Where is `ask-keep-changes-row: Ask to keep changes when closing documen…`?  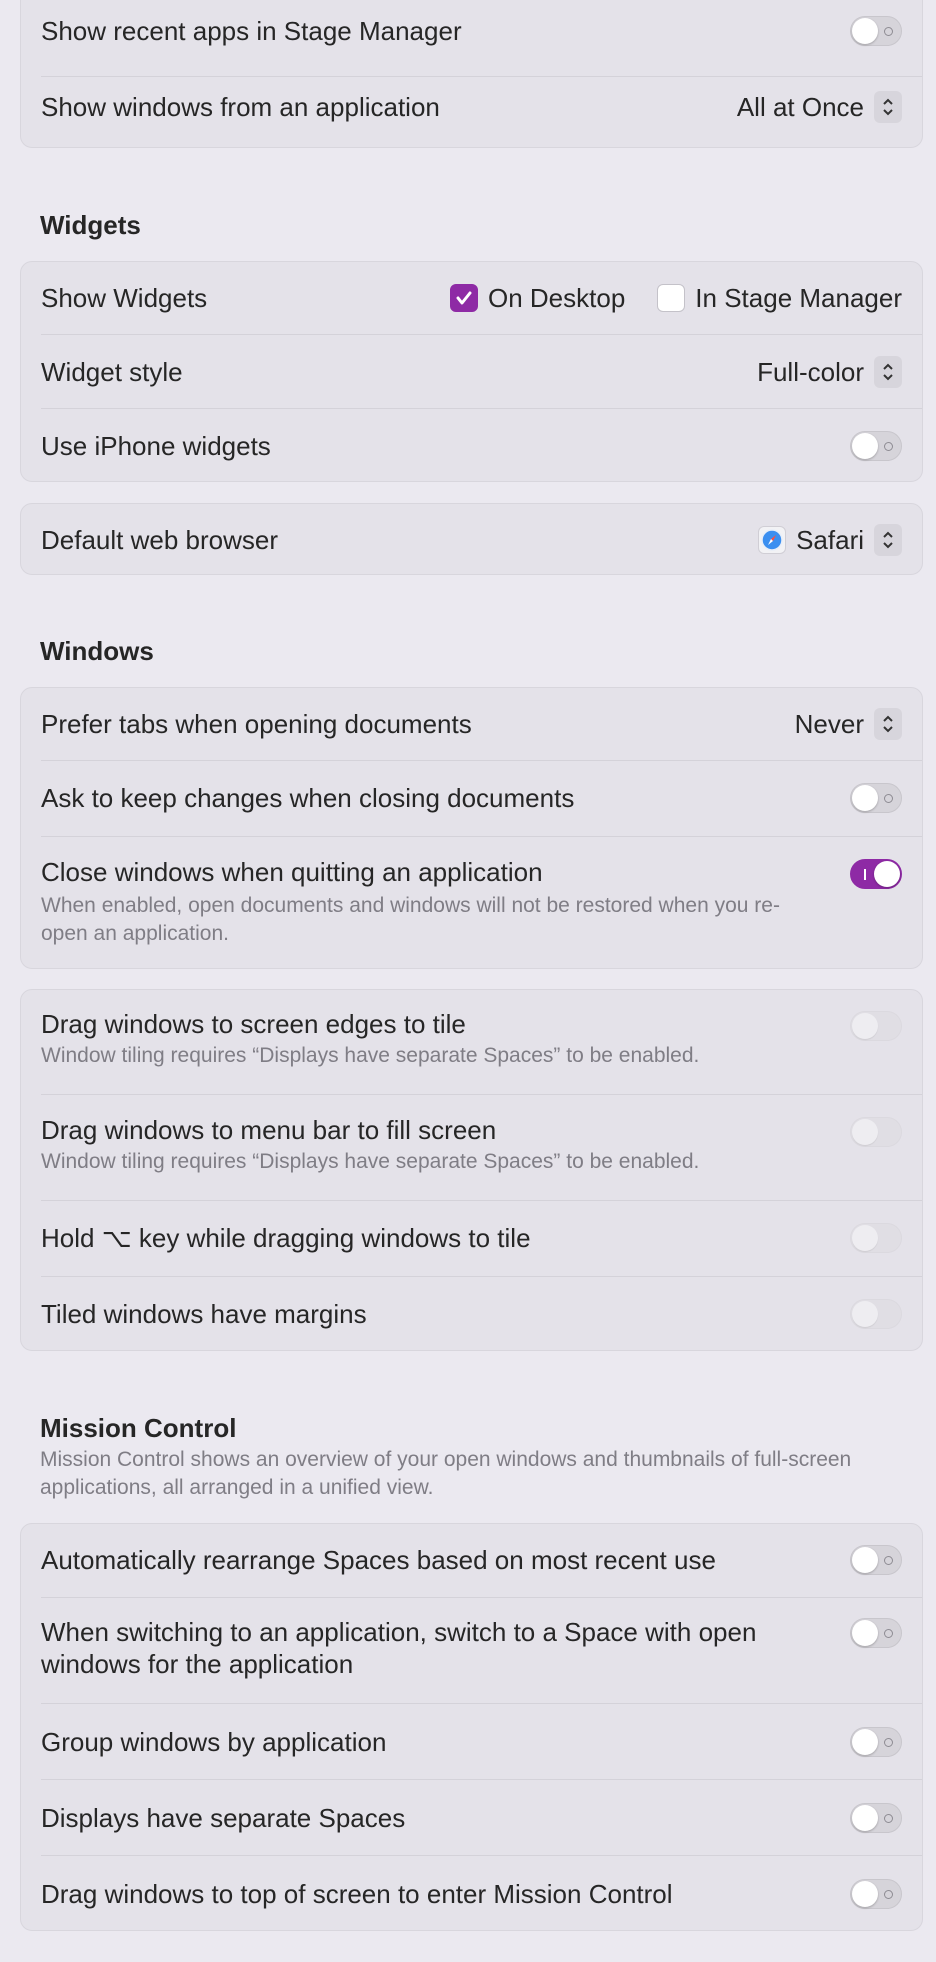
ask-keep-changes-row: Ask to keep changes when closing documen… is located at coordinates (471, 798).